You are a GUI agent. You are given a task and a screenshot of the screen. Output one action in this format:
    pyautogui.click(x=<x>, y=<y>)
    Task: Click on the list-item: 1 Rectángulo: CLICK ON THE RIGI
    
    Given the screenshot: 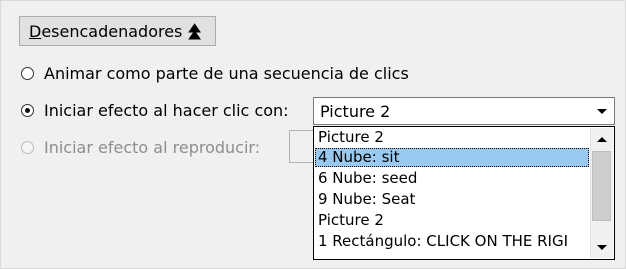 What is the action you would take?
    pyautogui.click(x=452, y=241)
    